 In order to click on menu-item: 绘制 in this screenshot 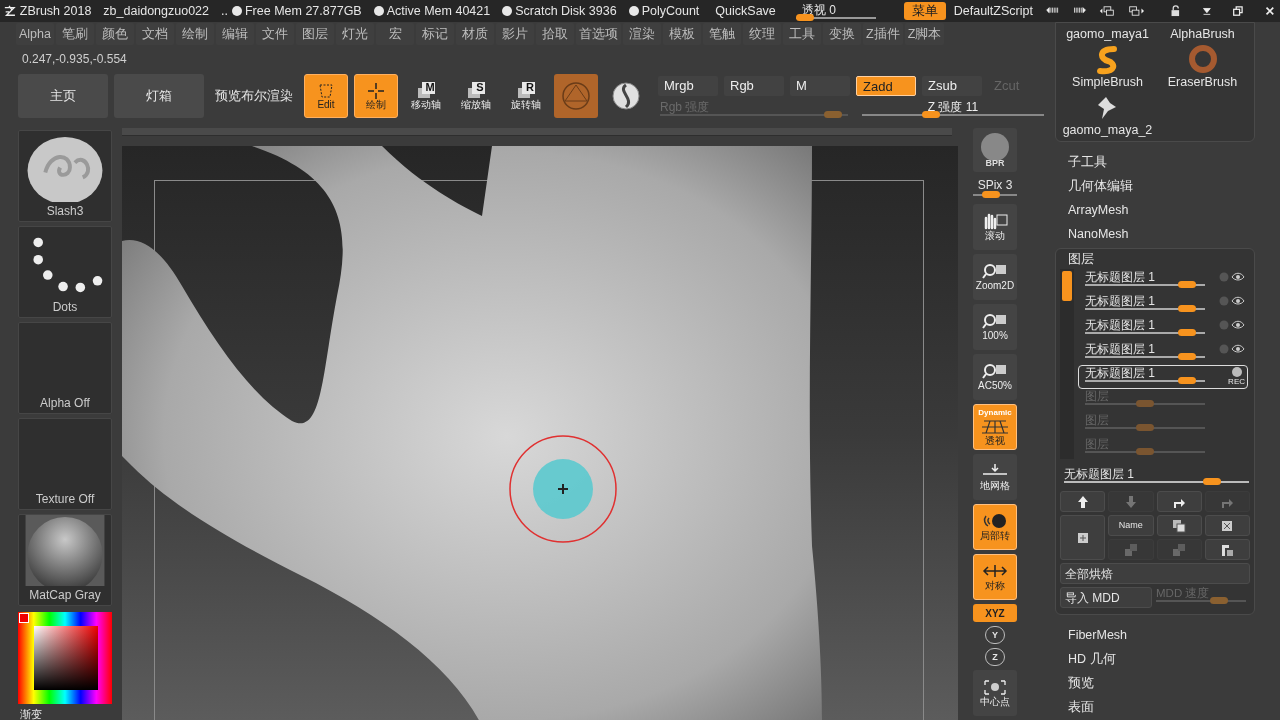, I will do `click(195, 34)`.